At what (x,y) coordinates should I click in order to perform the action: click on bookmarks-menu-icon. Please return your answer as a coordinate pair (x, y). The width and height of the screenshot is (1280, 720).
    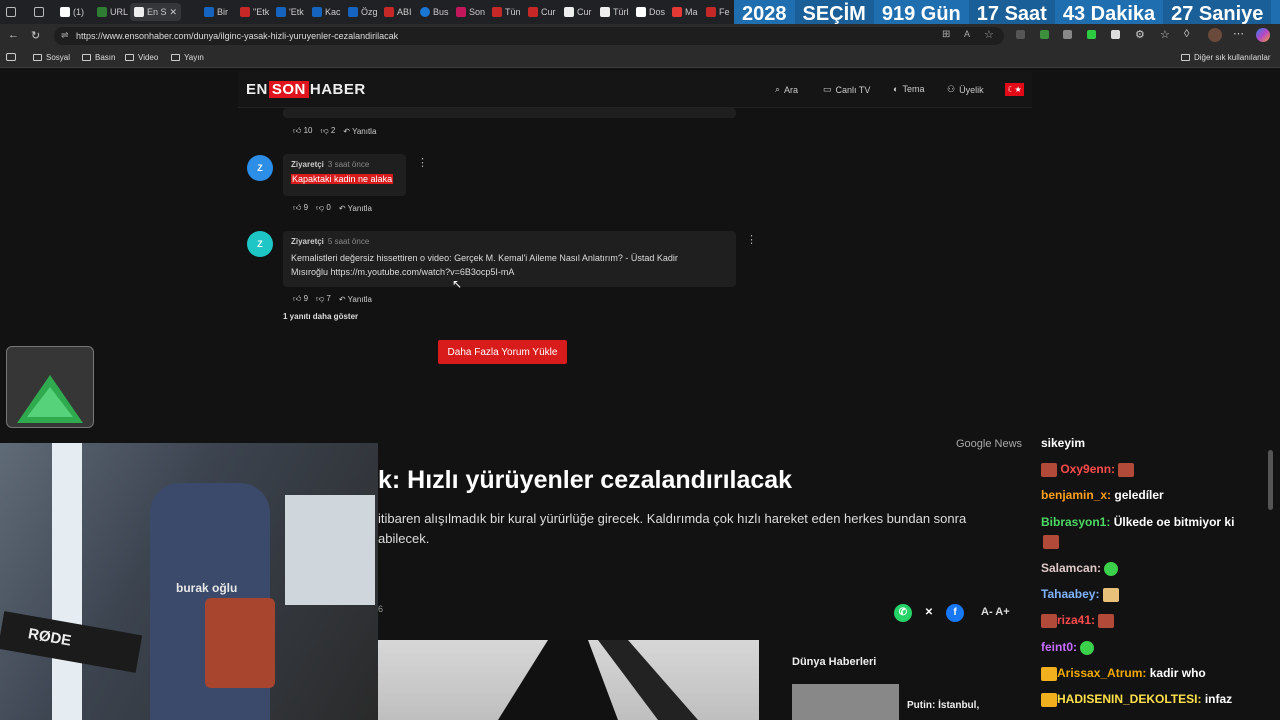
    Looking at the image, I should click on (11, 57).